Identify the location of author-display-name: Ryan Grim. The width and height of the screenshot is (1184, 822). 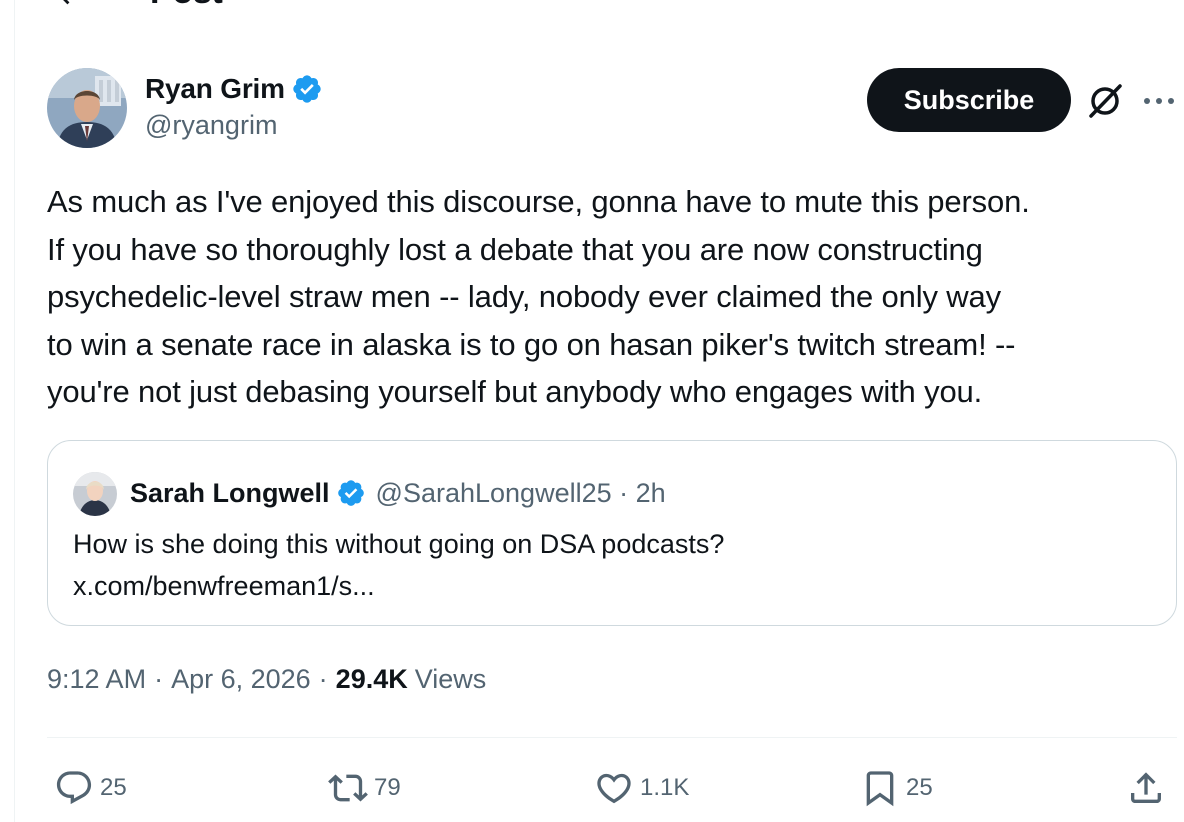
(215, 89).